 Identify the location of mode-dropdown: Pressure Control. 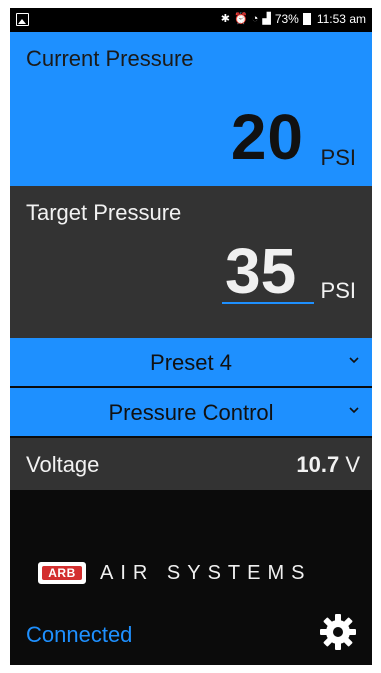
(191, 412).